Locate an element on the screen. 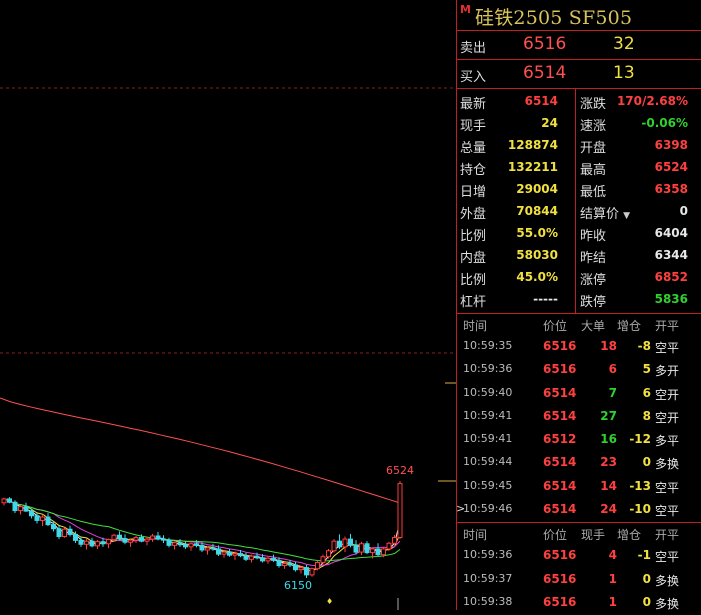 The width and height of the screenshot is (701, 615). tick-time: 10:59:45 is located at coordinates (488, 485).